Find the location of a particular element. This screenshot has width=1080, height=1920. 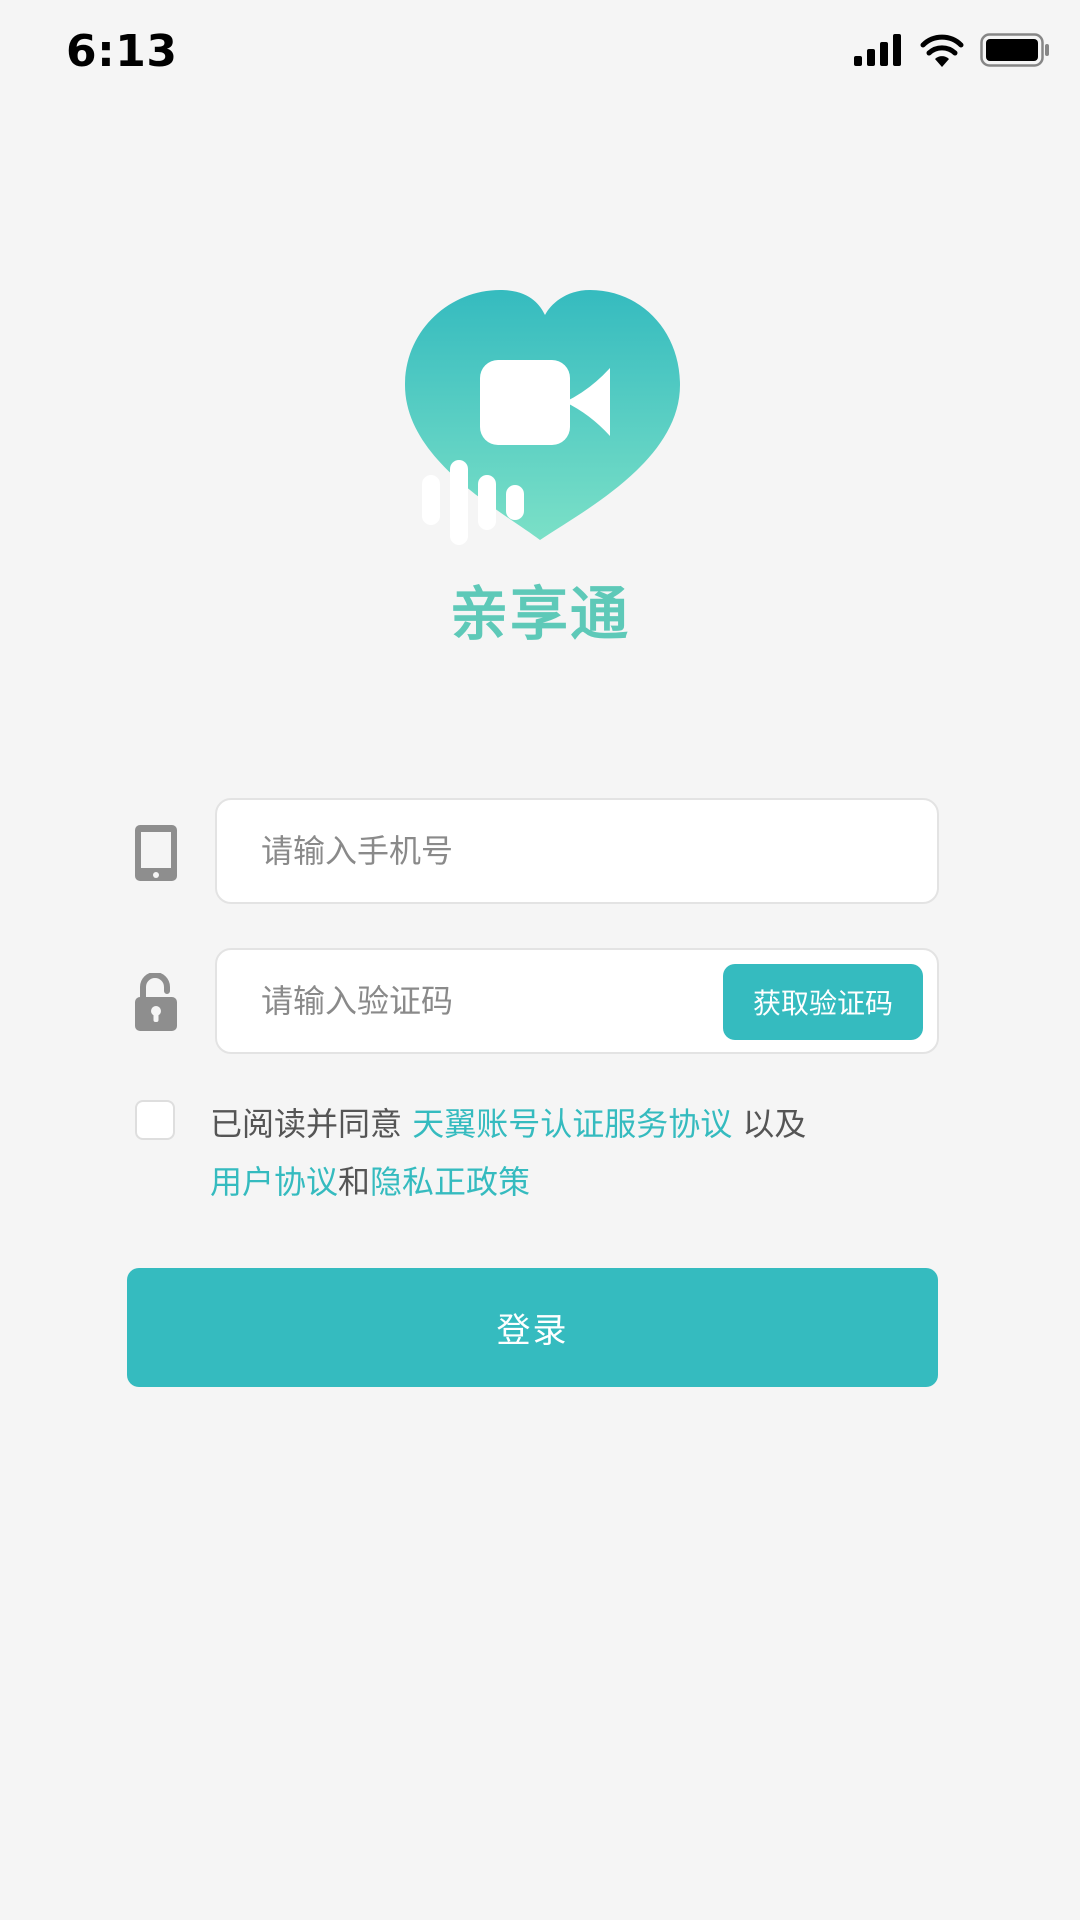

wifi-icon is located at coordinates (942, 52).